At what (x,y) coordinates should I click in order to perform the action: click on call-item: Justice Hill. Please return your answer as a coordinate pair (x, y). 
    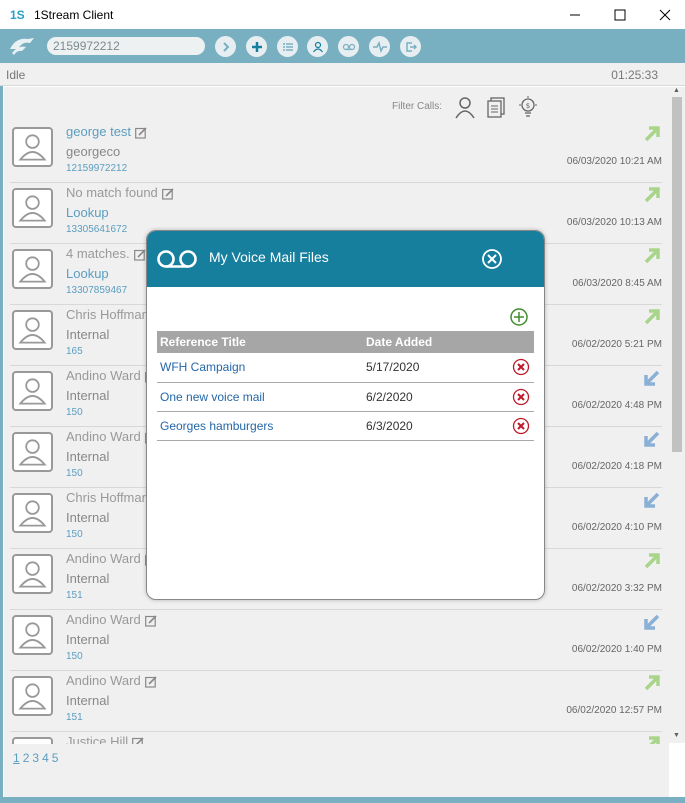
    Looking at the image, I should click on (336, 738).